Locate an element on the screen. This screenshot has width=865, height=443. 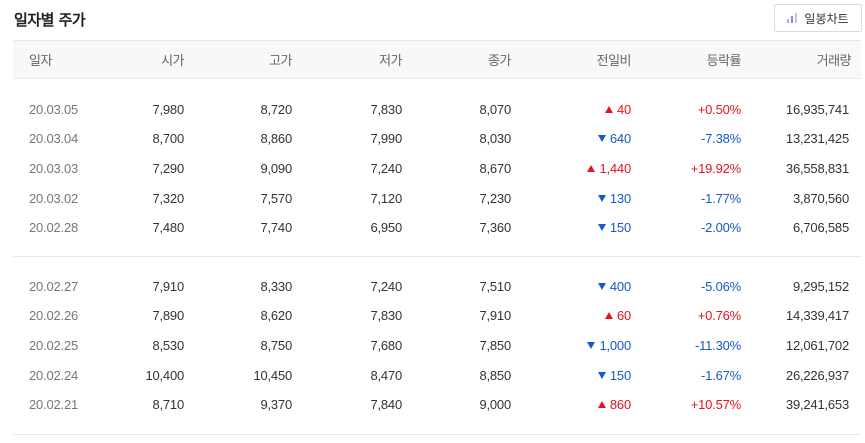
cell-low: 7,120 is located at coordinates (386, 198).